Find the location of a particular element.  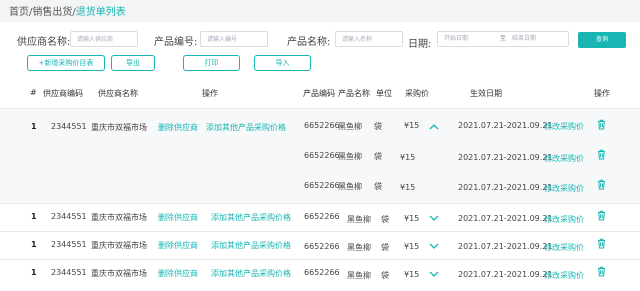

header-actions: 操作 is located at coordinates (602, 93).